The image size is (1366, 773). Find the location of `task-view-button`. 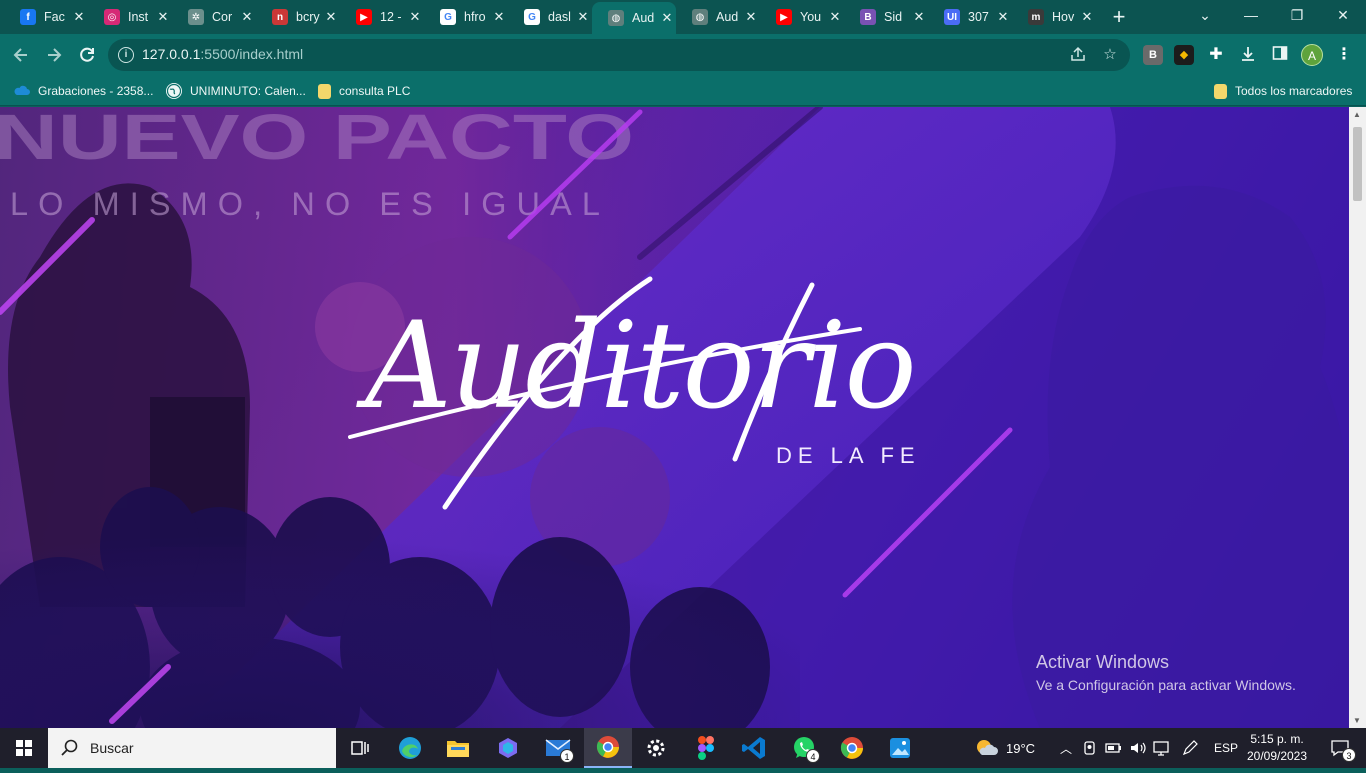

task-view-button is located at coordinates (360, 748).